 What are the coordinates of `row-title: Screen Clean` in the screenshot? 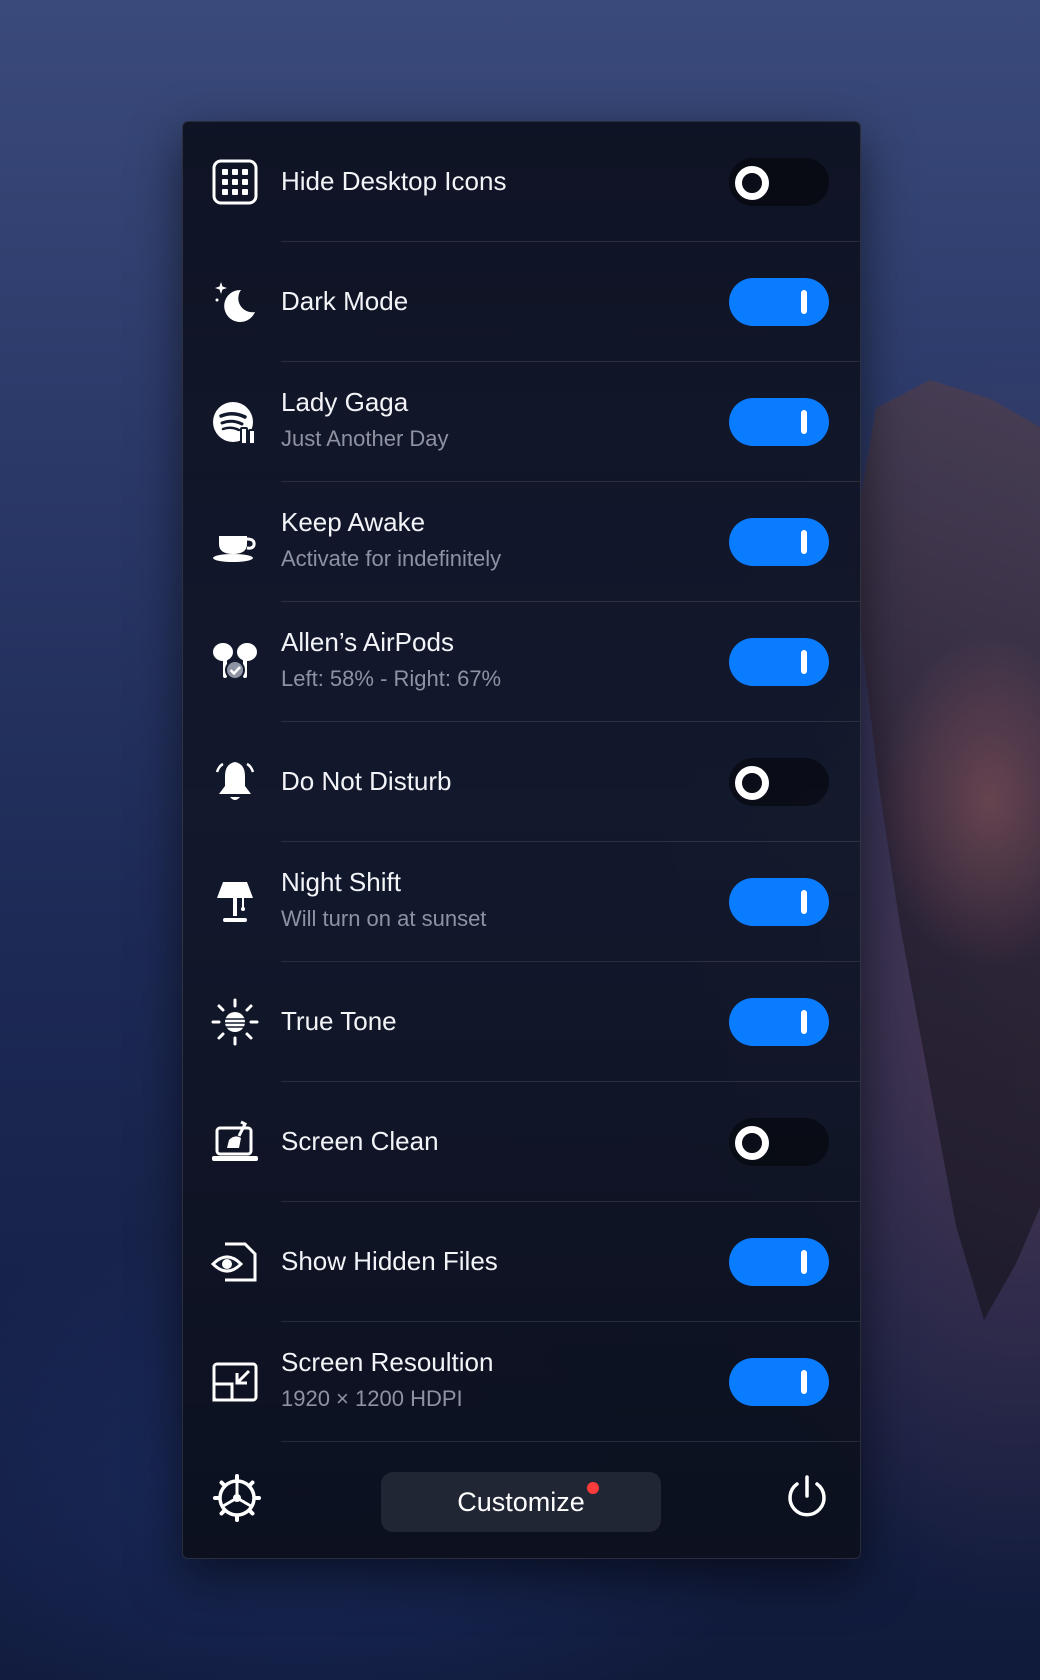 It's located at (360, 1141).